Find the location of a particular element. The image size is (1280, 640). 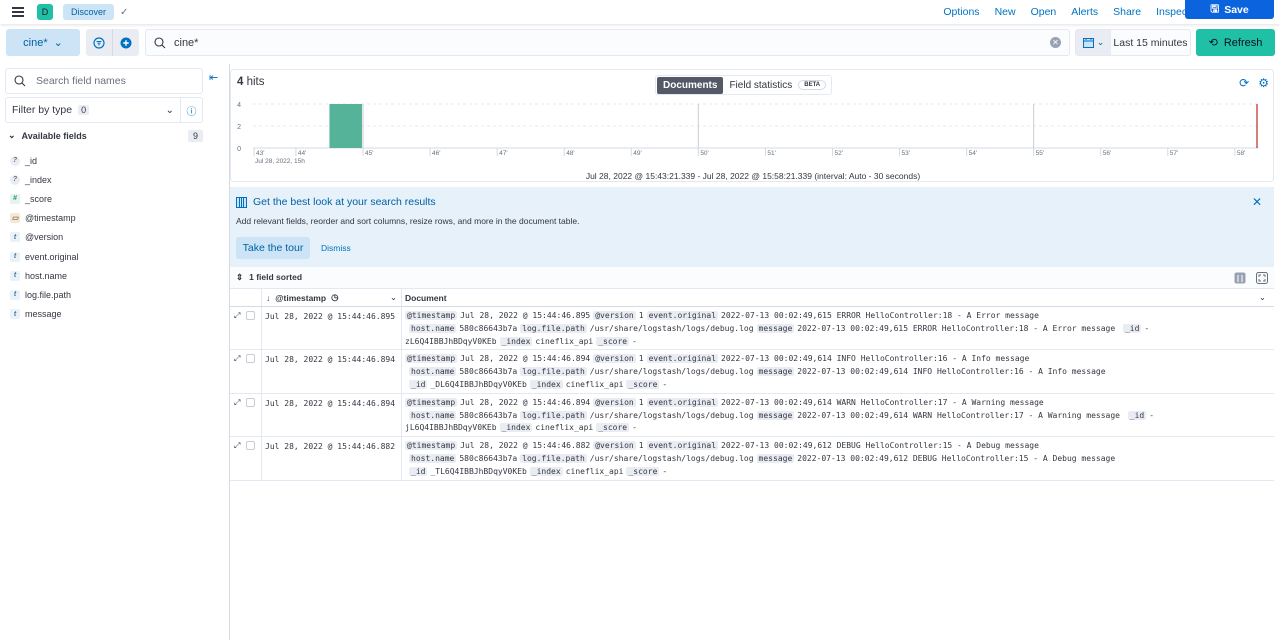

query-input: cine* ✕ is located at coordinates (607, 42).